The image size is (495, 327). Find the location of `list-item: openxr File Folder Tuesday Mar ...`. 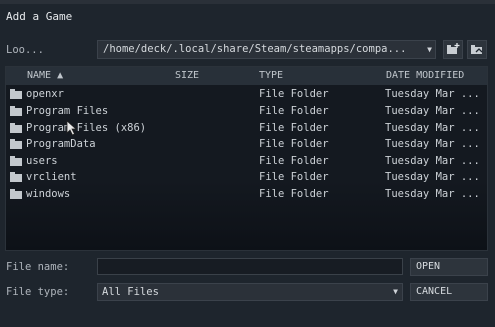

list-item: openxr File Folder Tuesday Mar ... is located at coordinates (246, 95).